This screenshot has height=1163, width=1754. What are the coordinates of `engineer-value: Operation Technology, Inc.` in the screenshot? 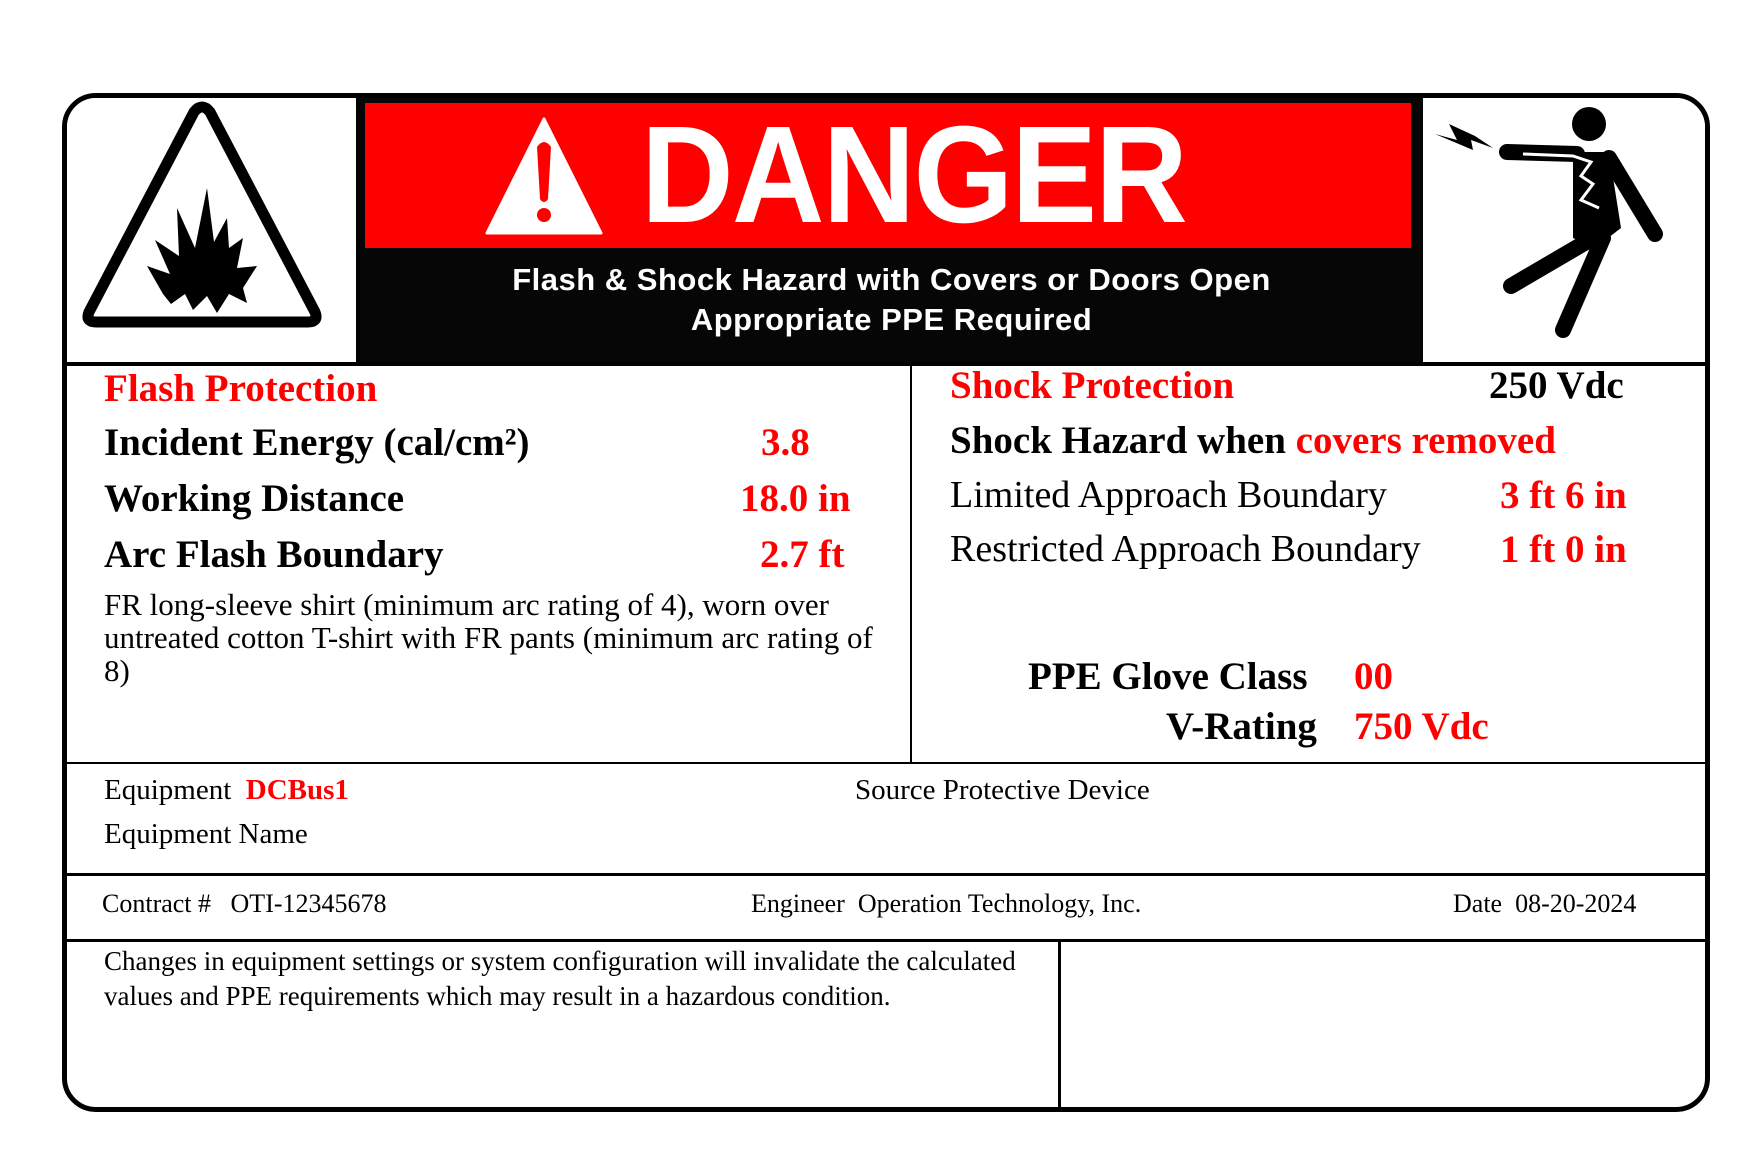 It's located at (999, 903).